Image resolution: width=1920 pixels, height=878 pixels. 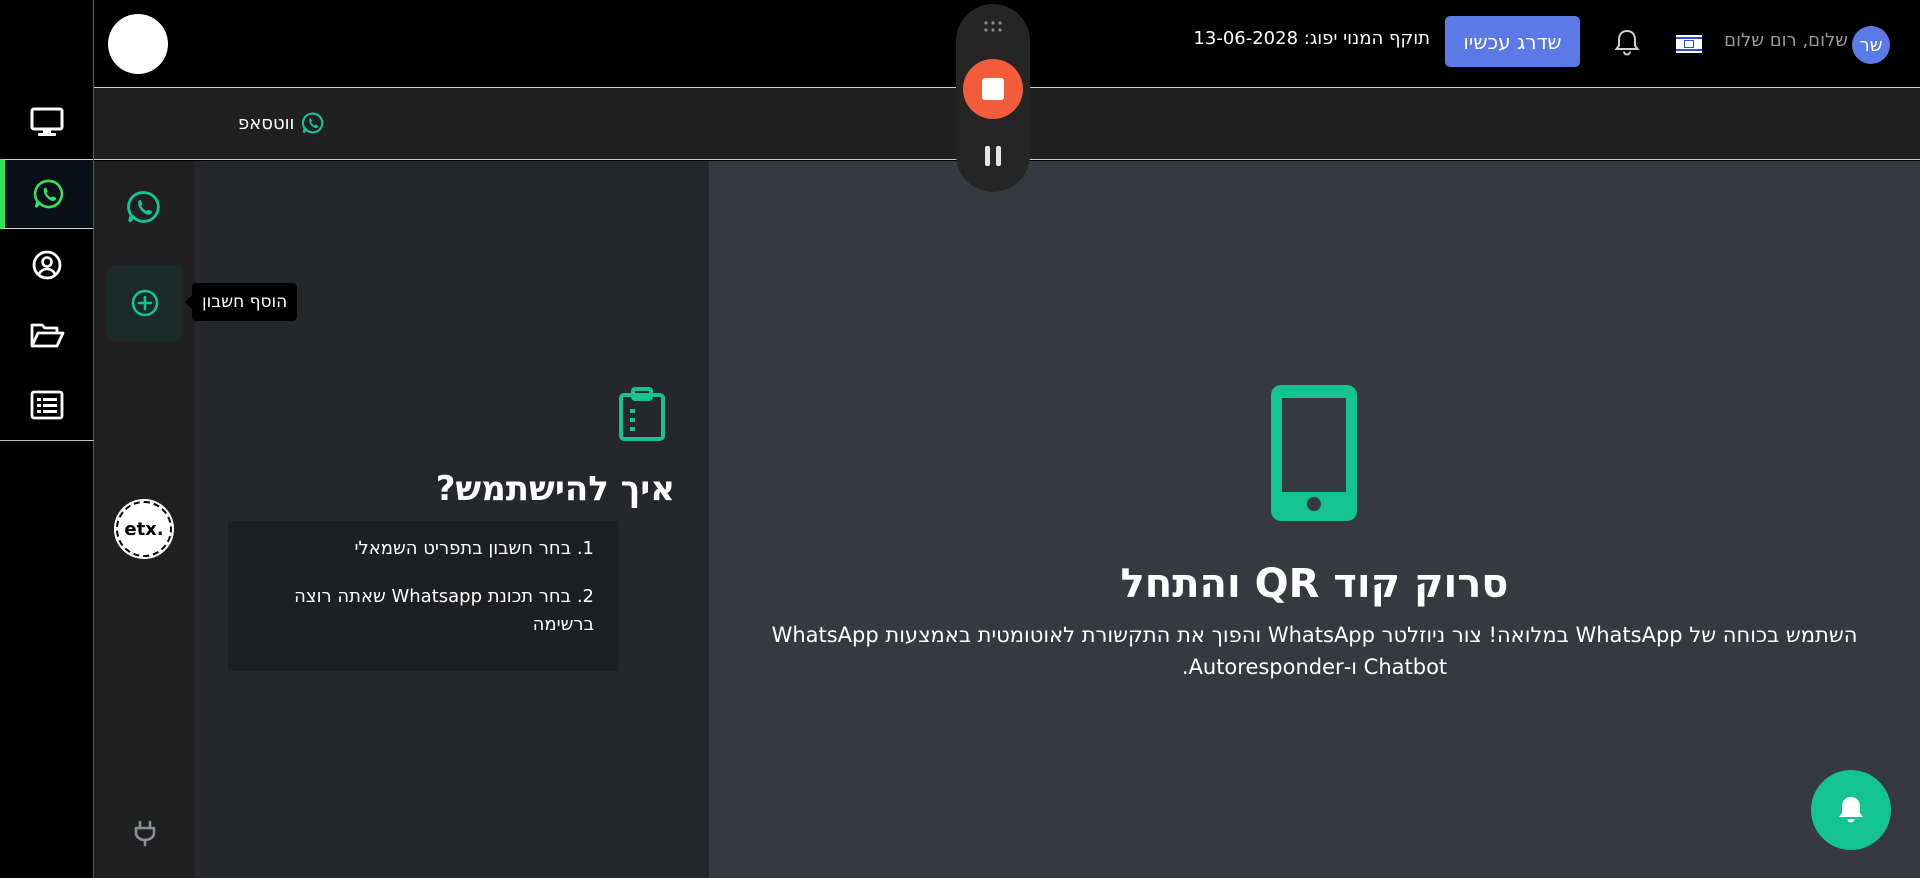 I want to click on add-account-button, so click(x=145, y=303).